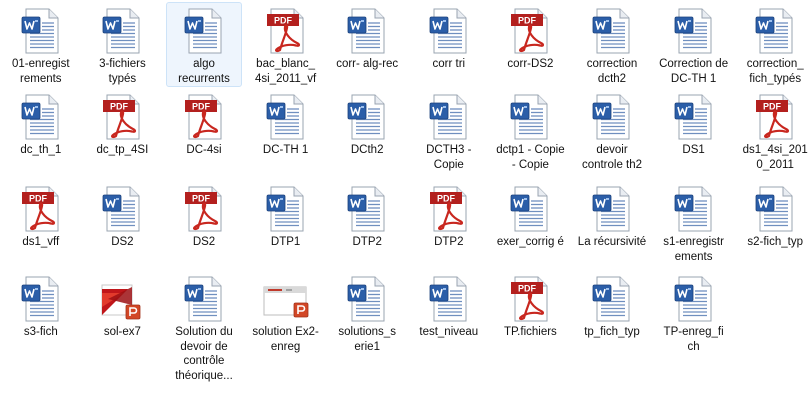 The image size is (810, 419). I want to click on file-item: s2-fich_typ, so click(773, 215).